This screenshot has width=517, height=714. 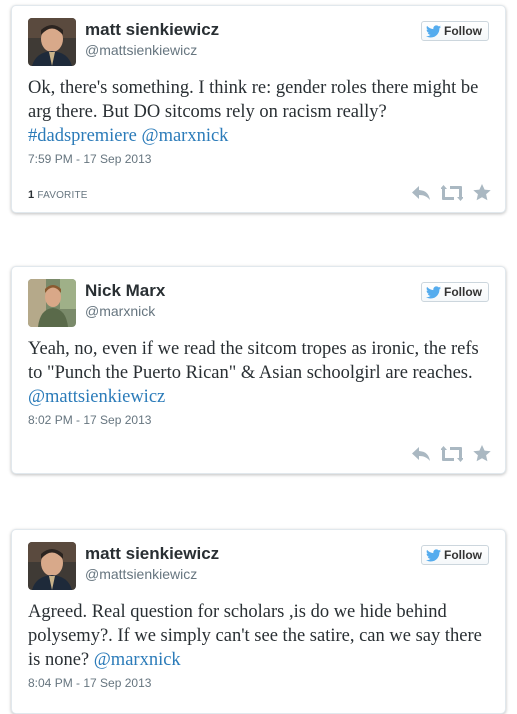 I want to click on favorite-count: 1 FAVORITE, so click(x=58, y=195).